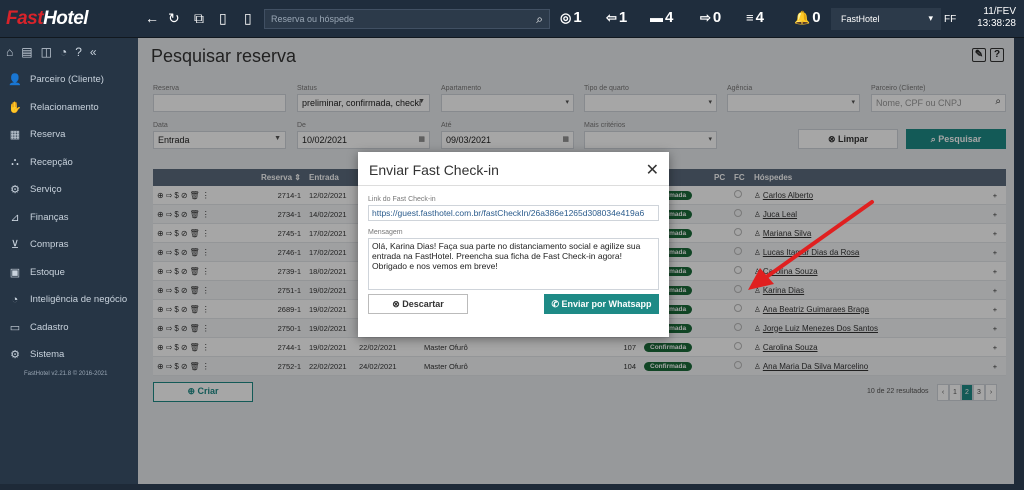 Image resolution: width=1024 pixels, height=490 pixels. Describe the element at coordinates (51, 162) in the screenshot. I see `sidebar-item-label: Recepção` at that location.